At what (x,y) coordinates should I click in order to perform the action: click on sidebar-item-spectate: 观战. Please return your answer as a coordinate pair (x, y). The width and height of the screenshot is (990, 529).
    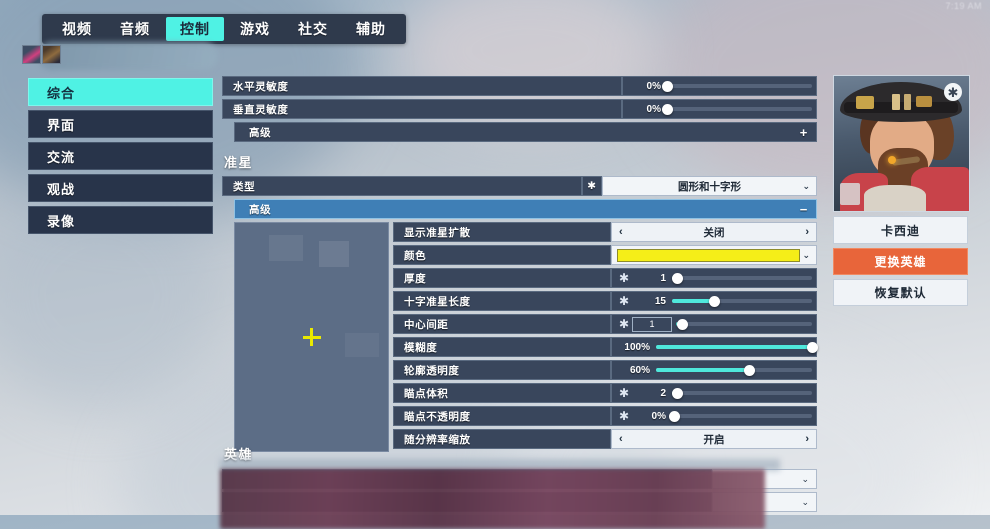
    Looking at the image, I should click on (120, 188).